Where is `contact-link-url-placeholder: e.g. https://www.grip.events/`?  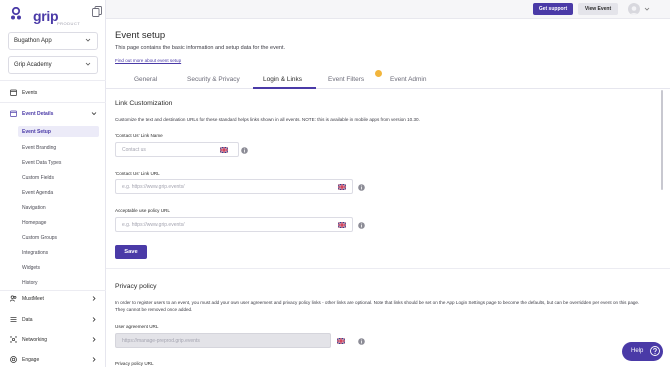
contact-link-url-placeholder: e.g. https://www.grip.events/ is located at coordinates (153, 187).